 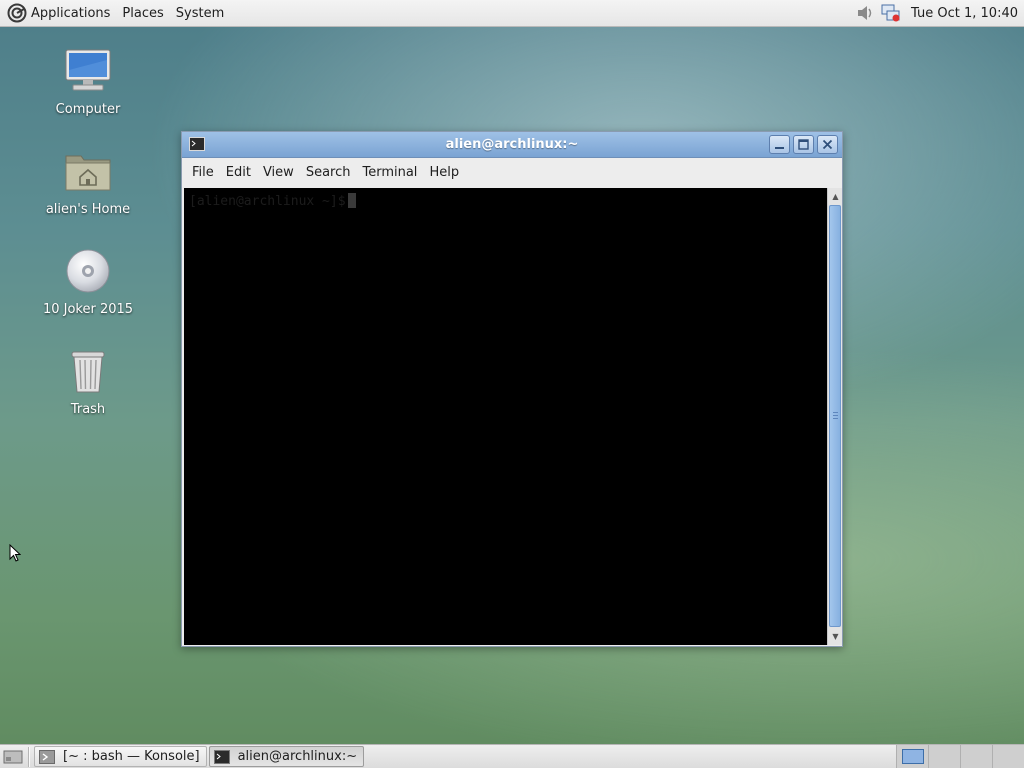 I want to click on home-folder-icon, so click(x=88, y=171).